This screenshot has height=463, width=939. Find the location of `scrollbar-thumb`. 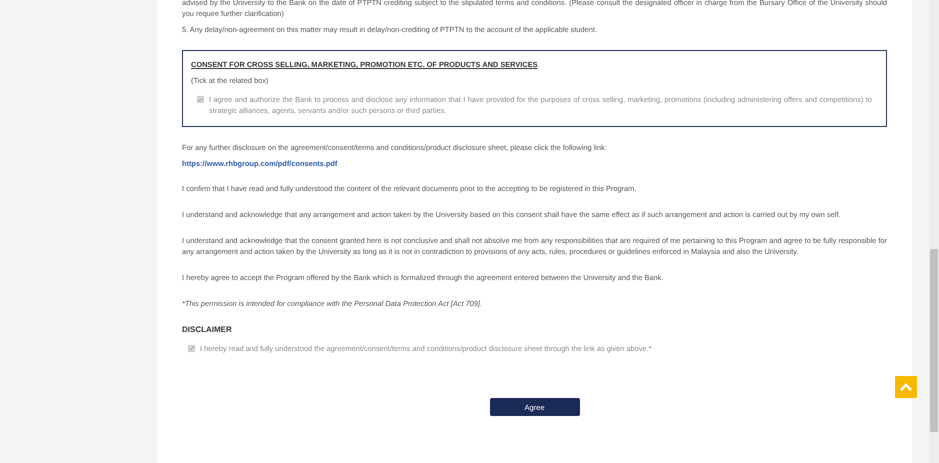

scrollbar-thumb is located at coordinates (934, 340).